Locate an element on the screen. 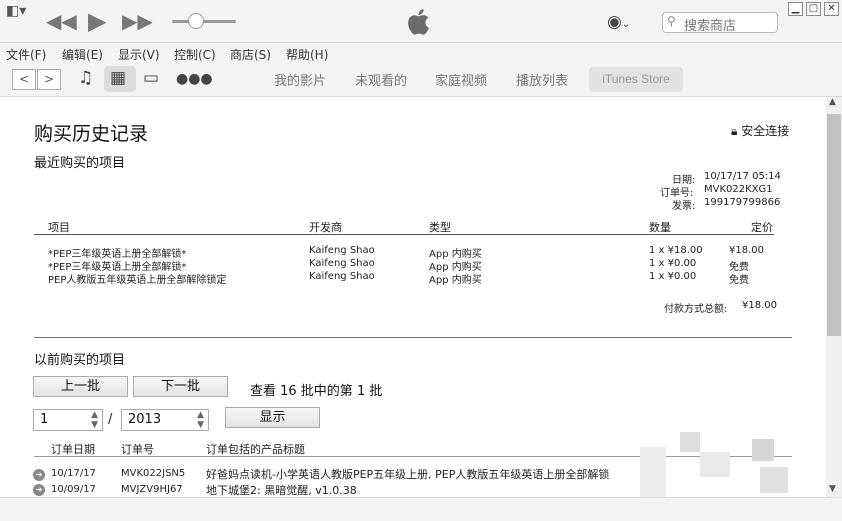  total-value: ¥18.00 is located at coordinates (759, 305).